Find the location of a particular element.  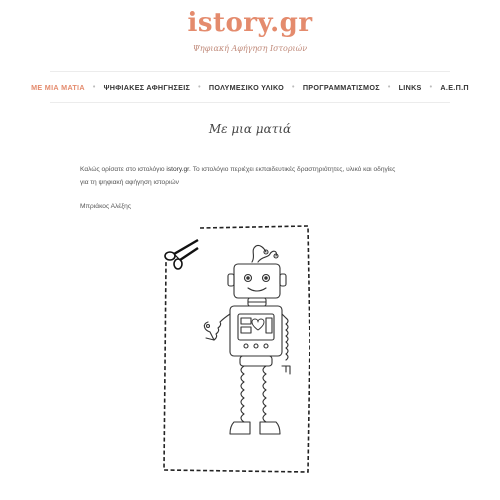

site-tagline: Ψηφιακή Αφήγηση Ιστοριών is located at coordinates (250, 48).